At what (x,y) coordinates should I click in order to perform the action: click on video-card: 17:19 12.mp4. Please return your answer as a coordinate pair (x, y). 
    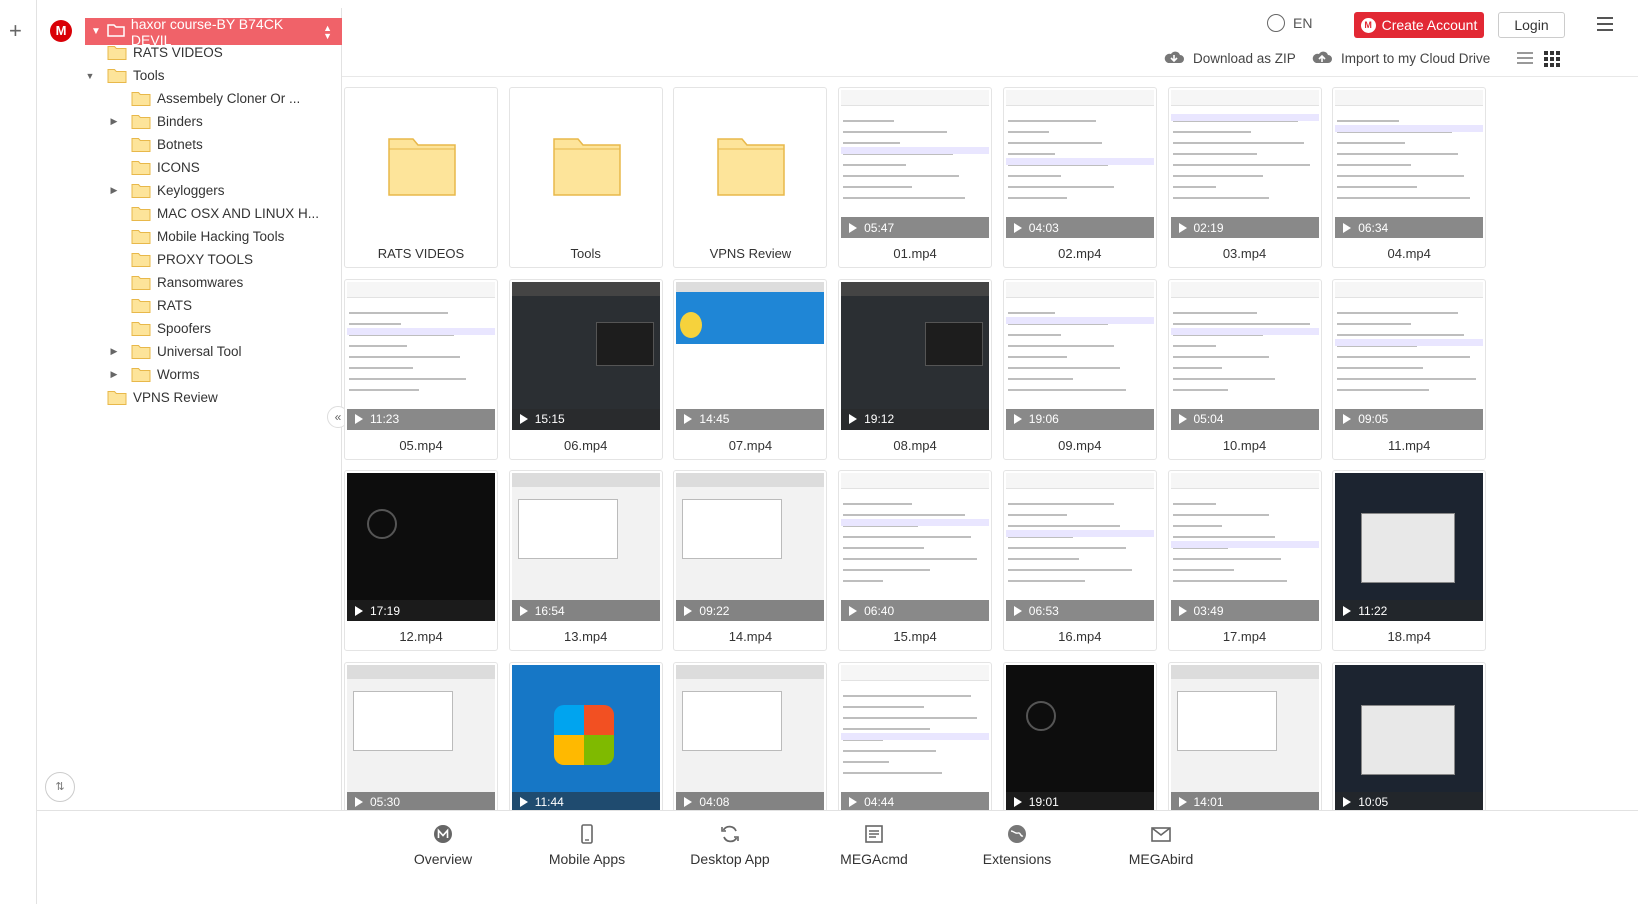
    Looking at the image, I should click on (421, 560).